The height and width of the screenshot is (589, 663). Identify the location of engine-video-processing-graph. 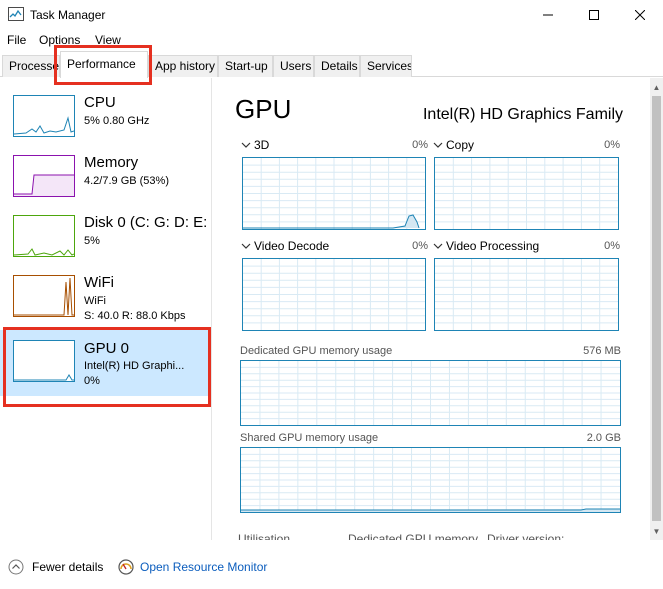
(526, 294).